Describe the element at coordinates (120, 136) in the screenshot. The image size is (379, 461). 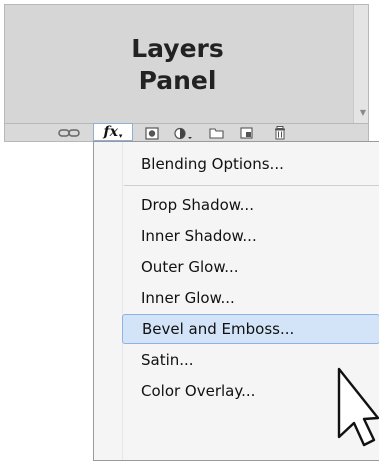
I see `chevron-down-icon: ▾` at that location.